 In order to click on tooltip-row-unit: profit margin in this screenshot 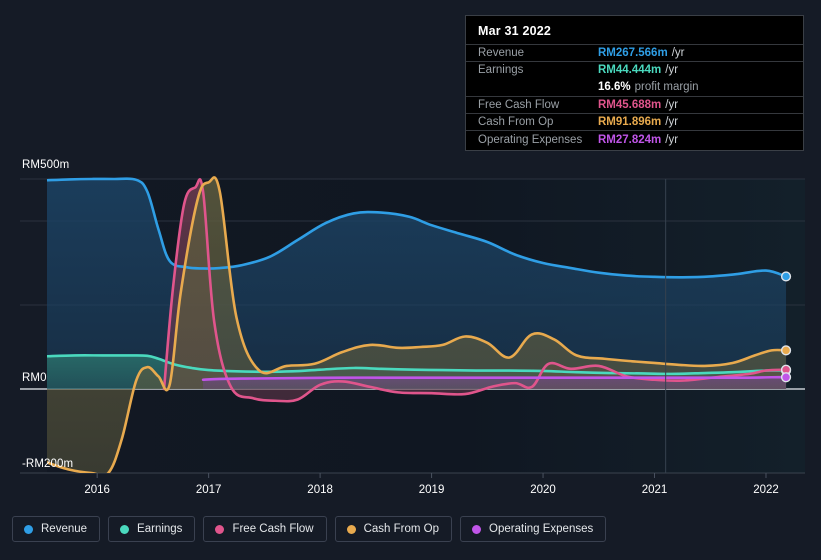, I will do `click(666, 87)`.